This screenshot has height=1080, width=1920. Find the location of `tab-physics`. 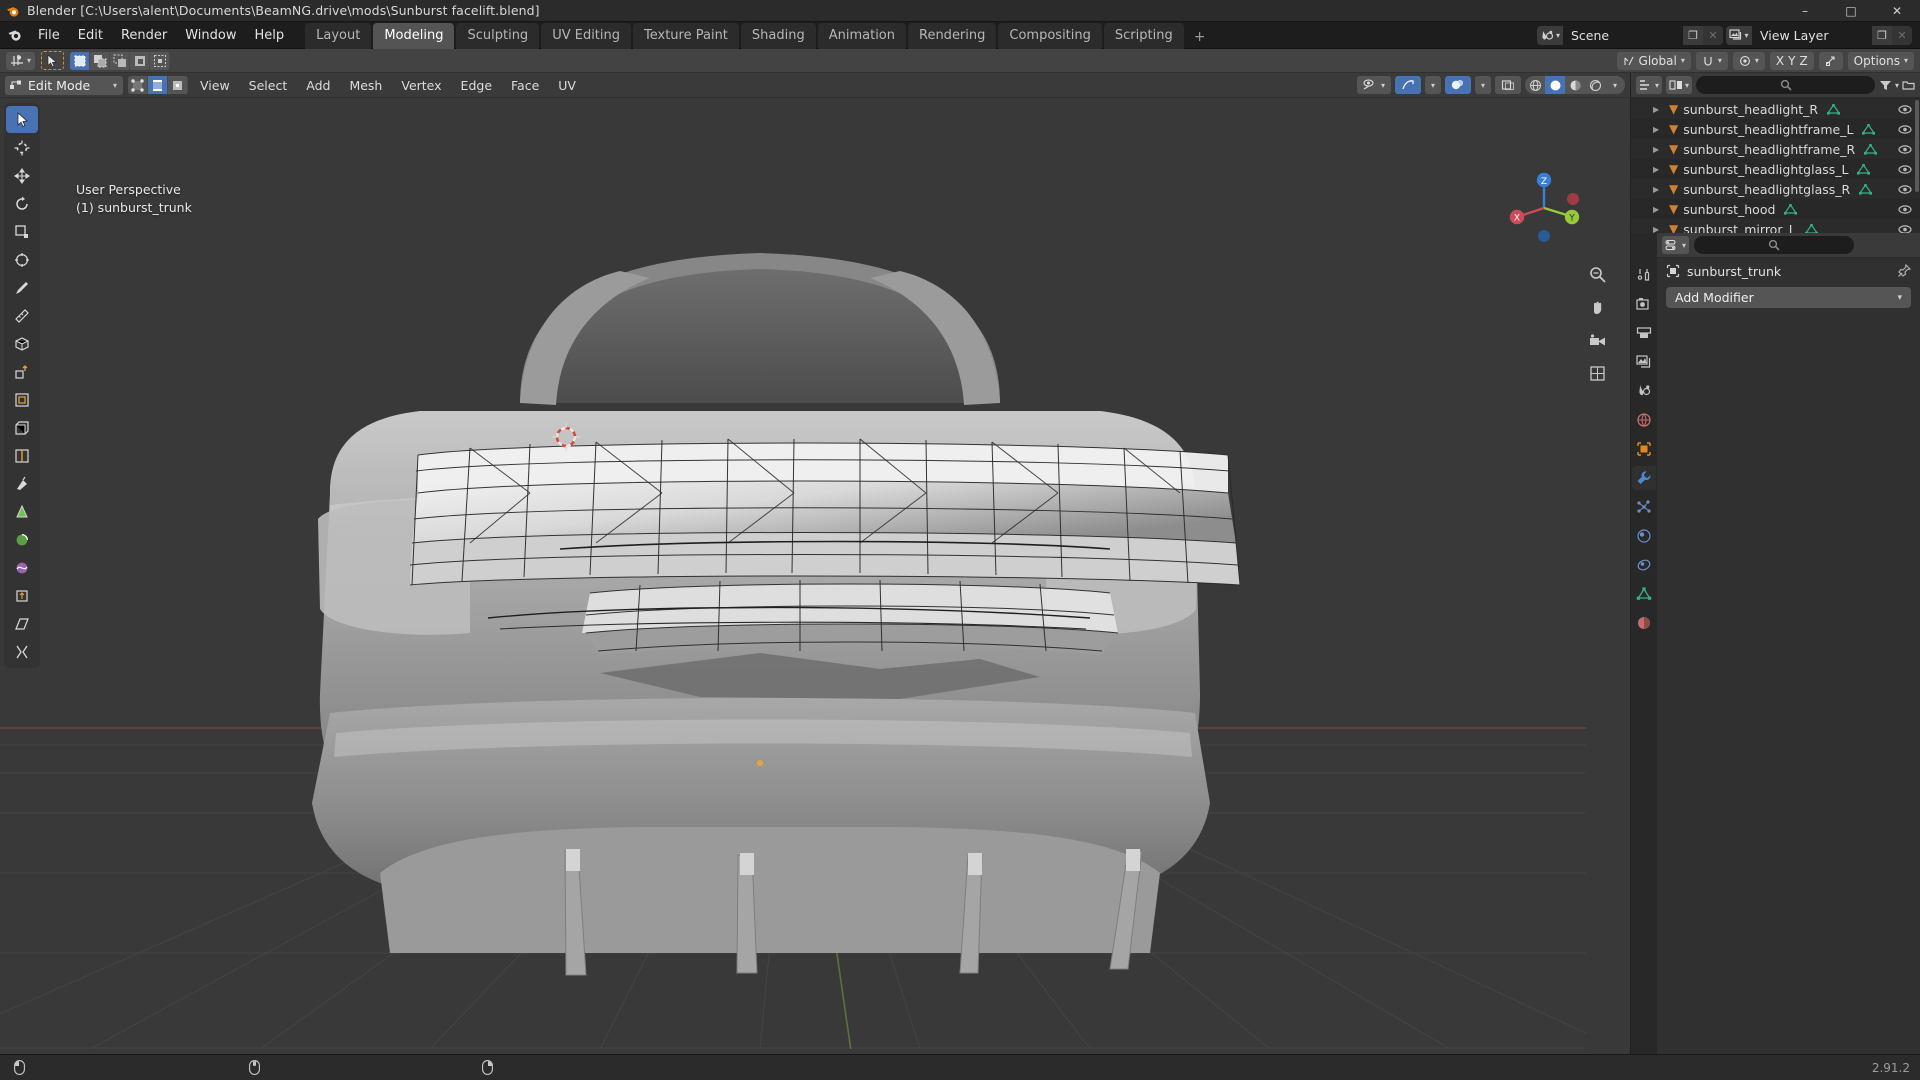

tab-physics is located at coordinates (1644, 536).